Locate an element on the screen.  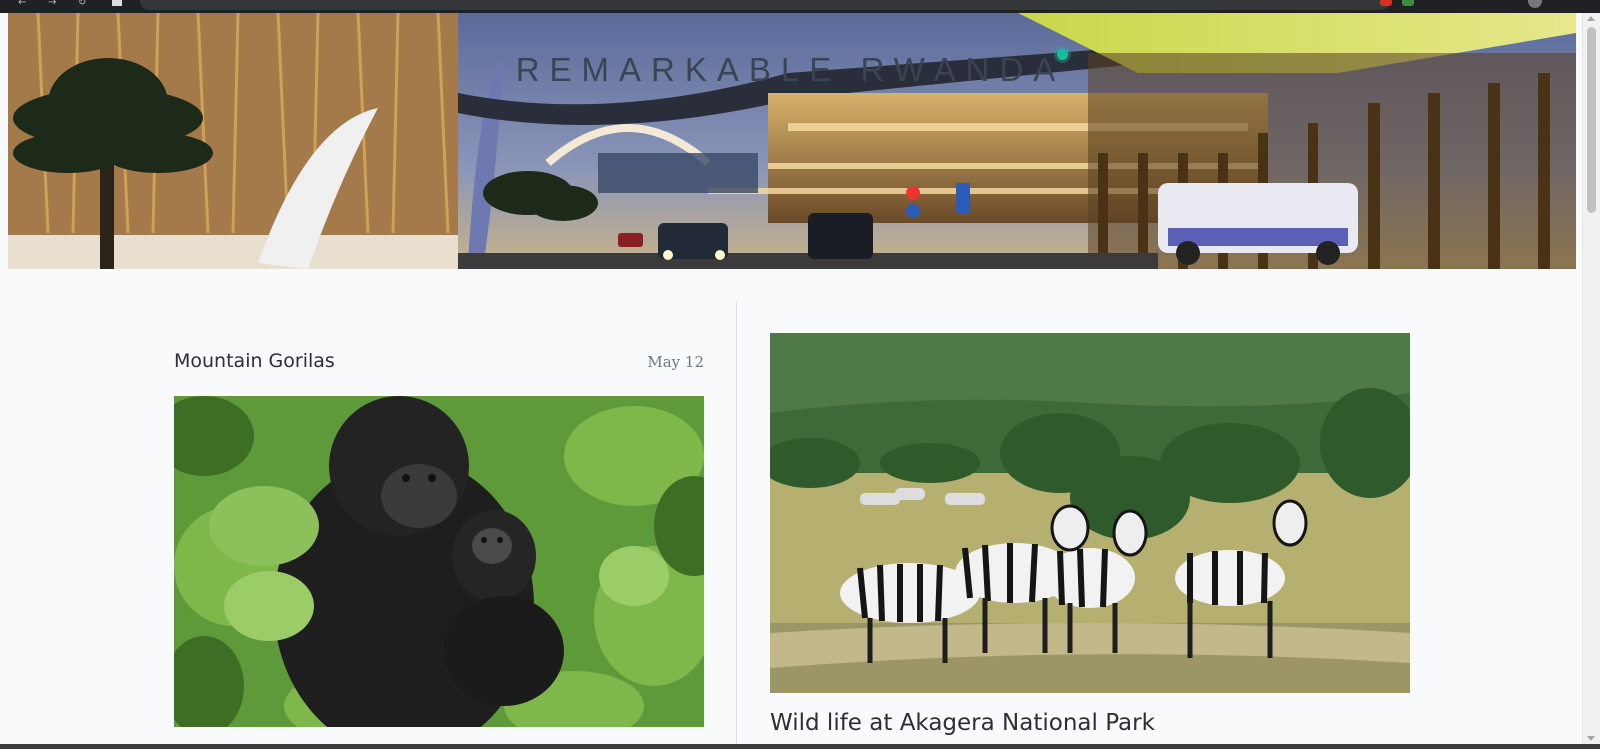
profile-avatar-icon is located at coordinates (1535, 4).